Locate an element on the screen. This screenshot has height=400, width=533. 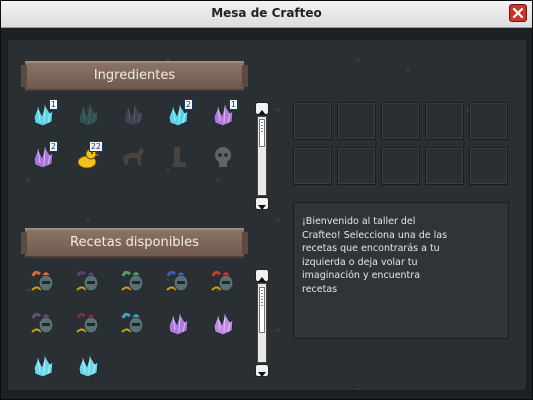
window-title: Mesa de Crafteo is located at coordinates (266, 13).